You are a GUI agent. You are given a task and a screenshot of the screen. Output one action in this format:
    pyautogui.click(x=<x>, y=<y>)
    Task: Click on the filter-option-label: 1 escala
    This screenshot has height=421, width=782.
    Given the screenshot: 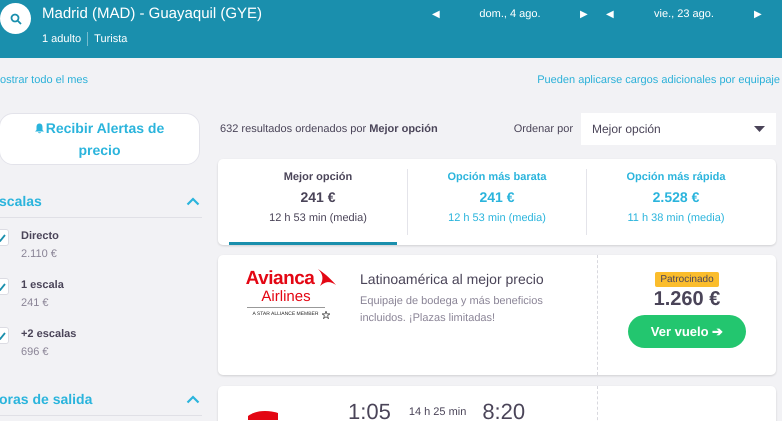 What is the action you would take?
    pyautogui.click(x=42, y=285)
    